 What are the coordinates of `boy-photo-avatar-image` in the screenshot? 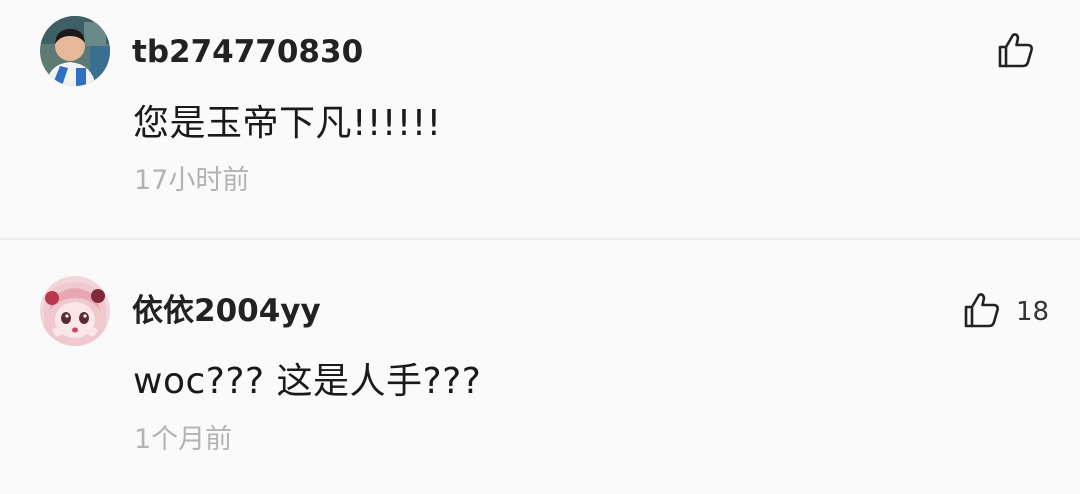 It's located at (75, 51).